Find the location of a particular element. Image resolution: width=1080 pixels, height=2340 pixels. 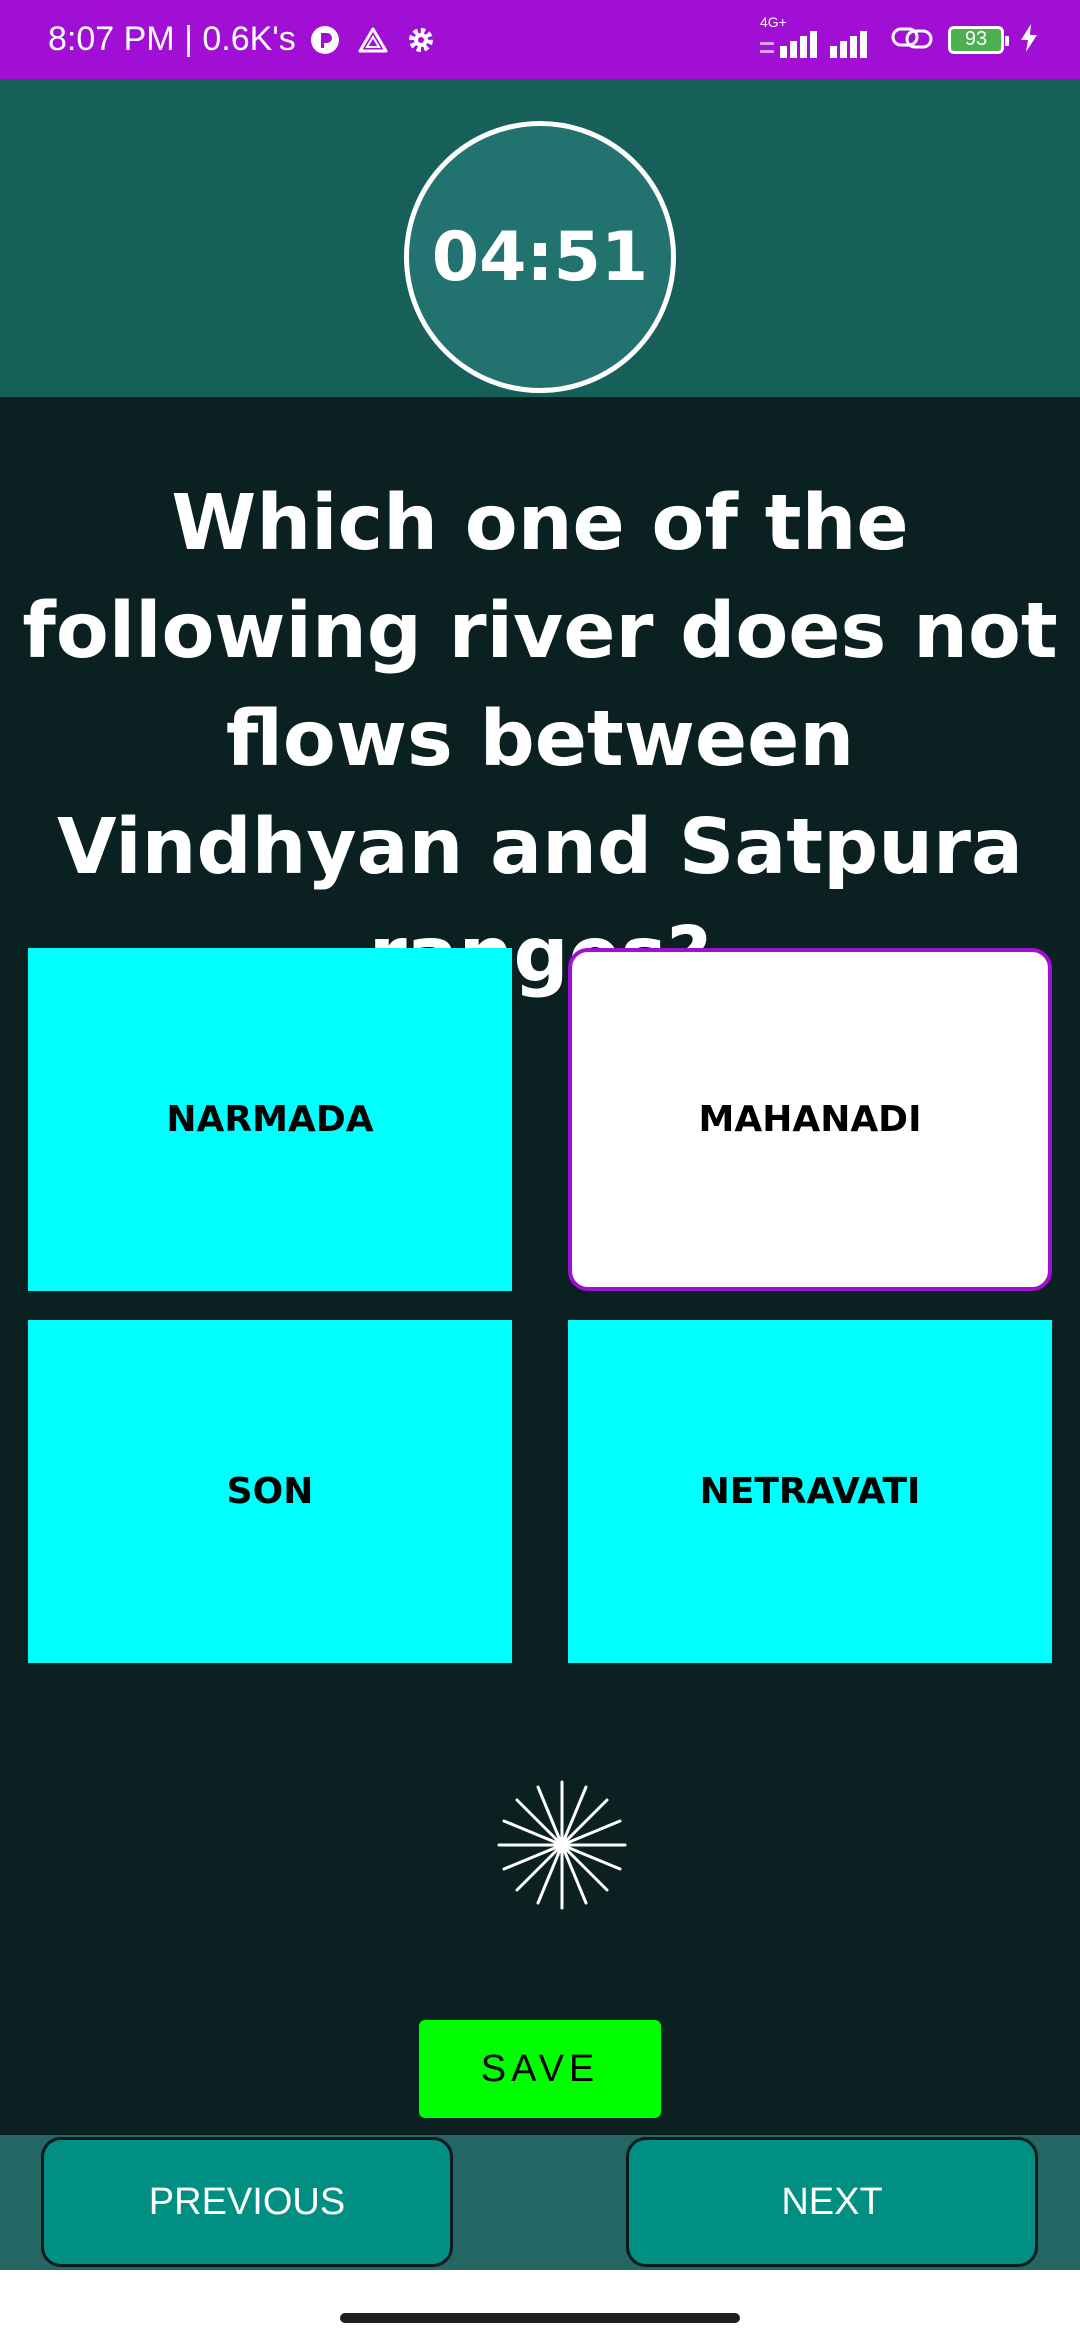

battery-icon: 93 is located at coordinates (978, 39).